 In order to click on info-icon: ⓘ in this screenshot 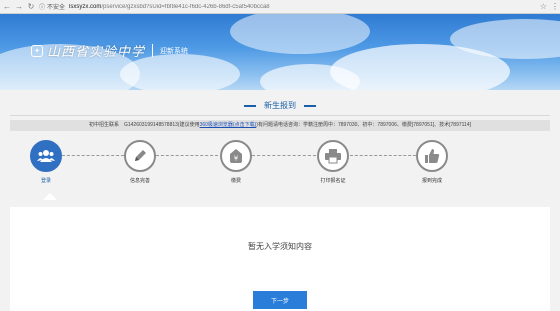, I will do `click(42, 8)`.